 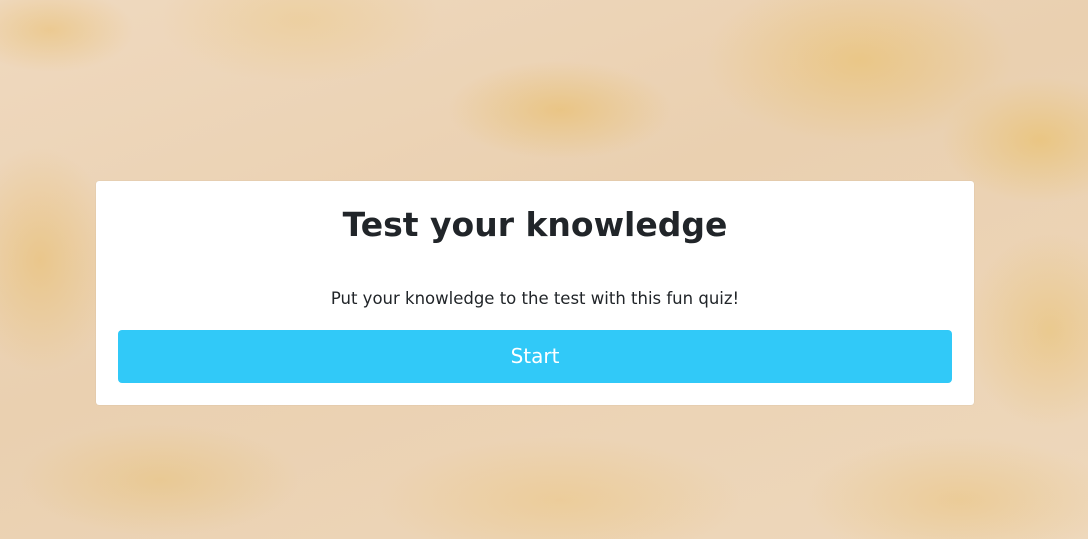 What do you see at coordinates (535, 356) in the screenshot?
I see `start-button: Start` at bounding box center [535, 356].